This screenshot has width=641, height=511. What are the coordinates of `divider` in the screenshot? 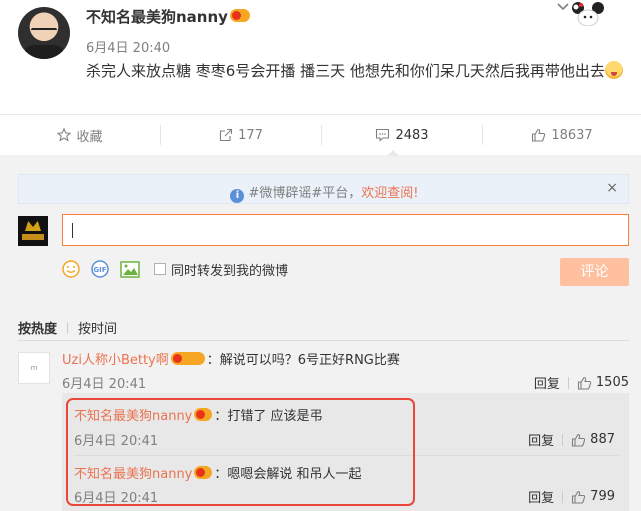 It's located at (323, 340).